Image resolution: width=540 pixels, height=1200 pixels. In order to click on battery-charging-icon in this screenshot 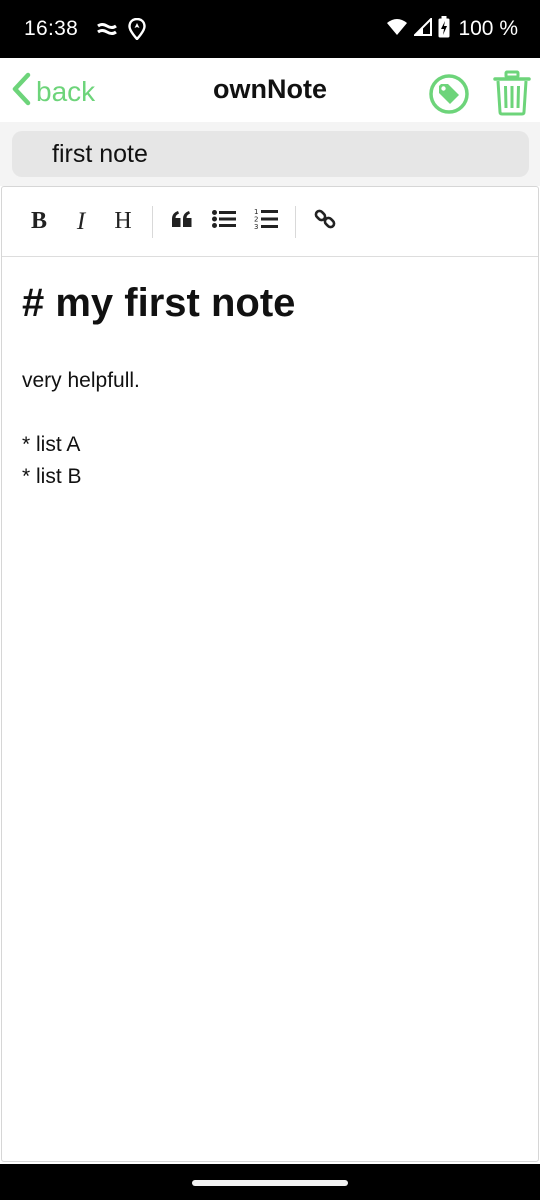, I will do `click(444, 29)`.